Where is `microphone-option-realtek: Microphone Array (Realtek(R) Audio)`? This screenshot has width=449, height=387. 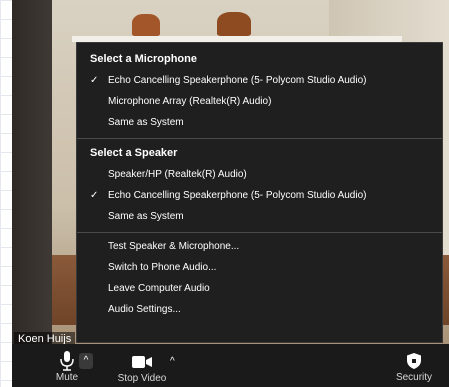 microphone-option-realtek: Microphone Array (Realtek(R) Audio) is located at coordinates (259, 101).